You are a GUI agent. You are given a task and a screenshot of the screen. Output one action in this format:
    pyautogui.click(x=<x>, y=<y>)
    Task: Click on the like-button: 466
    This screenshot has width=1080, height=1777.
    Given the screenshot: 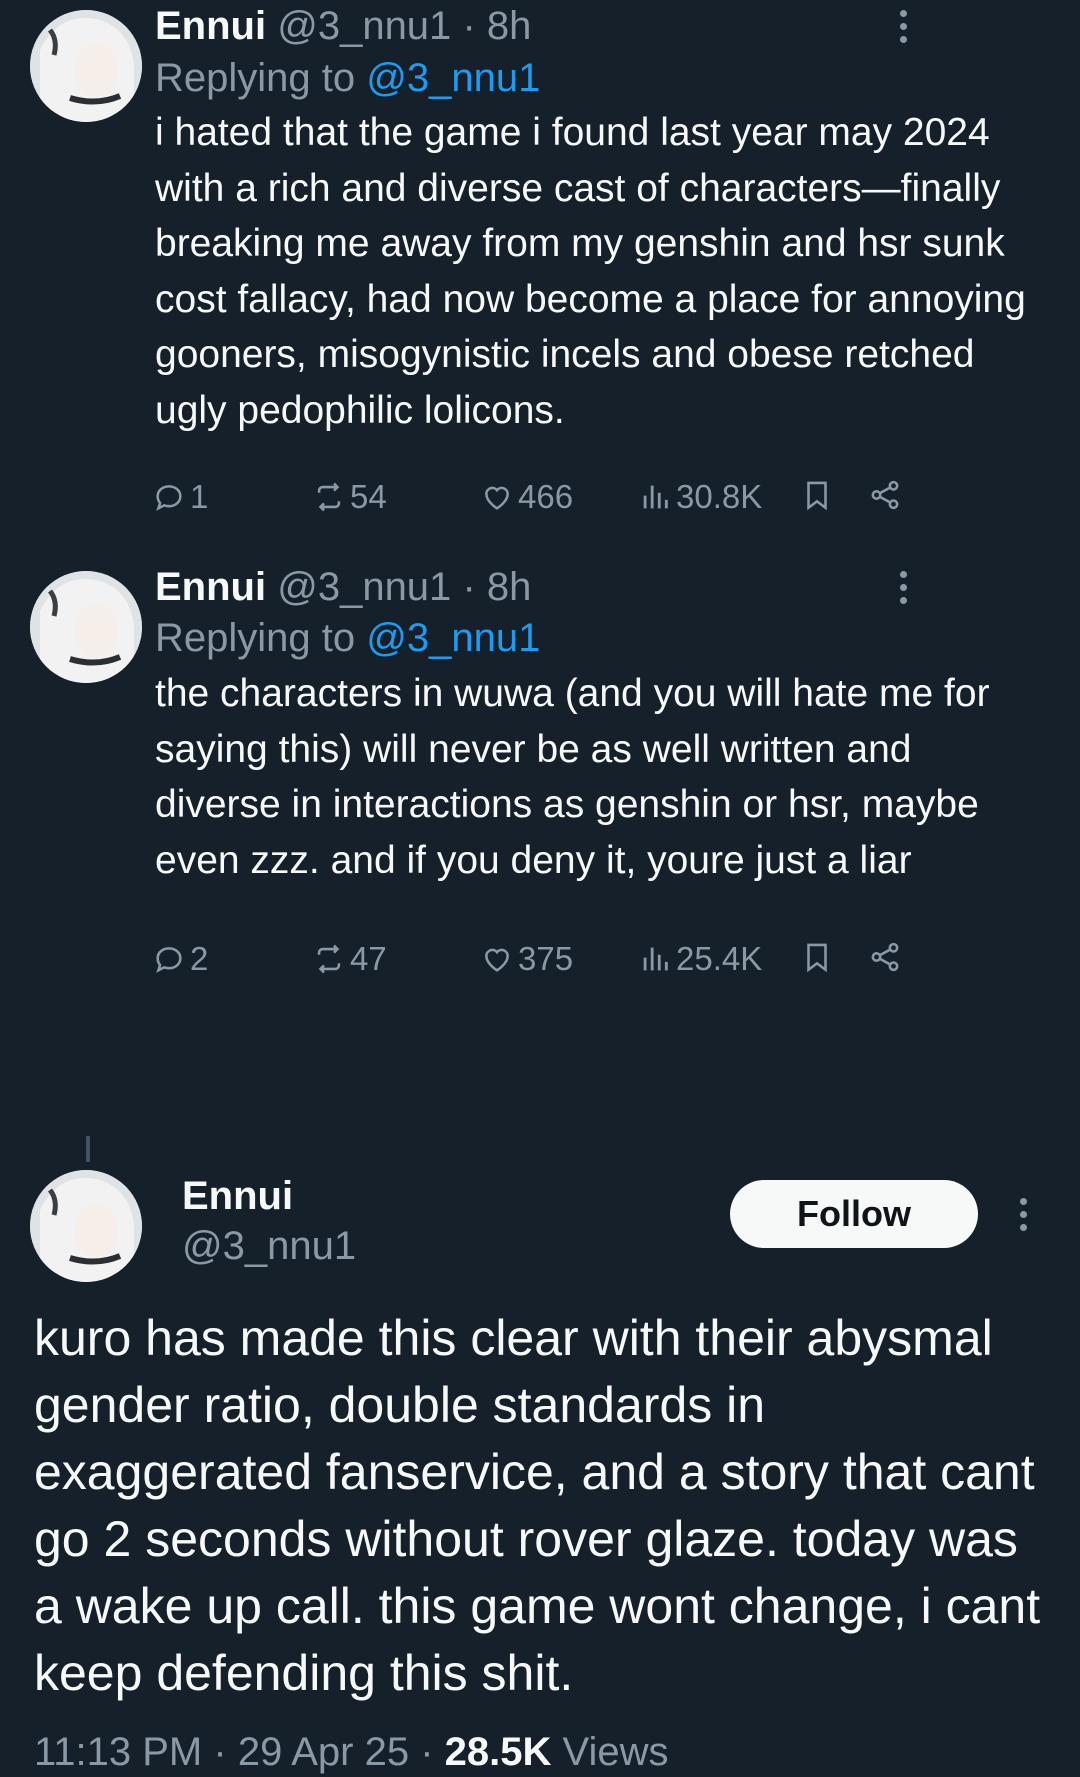 What is the action you would take?
    pyautogui.click(x=526, y=497)
    